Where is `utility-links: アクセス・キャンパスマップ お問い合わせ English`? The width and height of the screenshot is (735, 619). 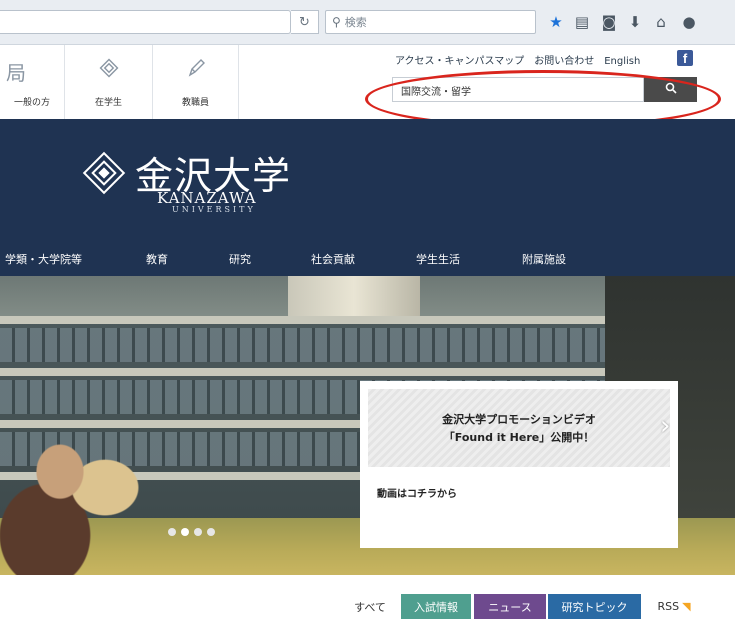 utility-links: アクセス・キャンパスマップ お問い合わせ English is located at coordinates (517, 59).